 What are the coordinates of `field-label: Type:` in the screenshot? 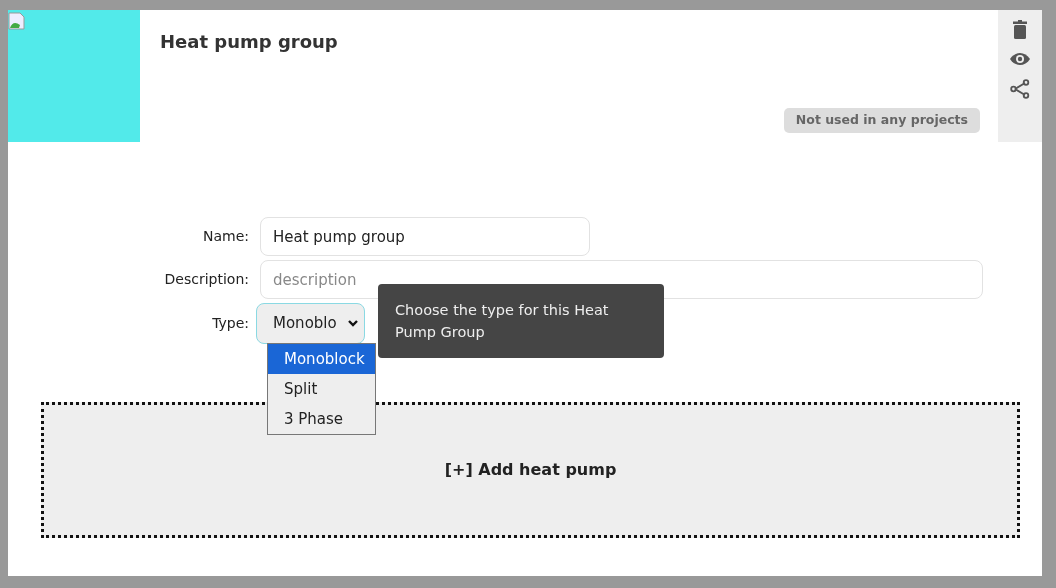 It's located at (230, 323).